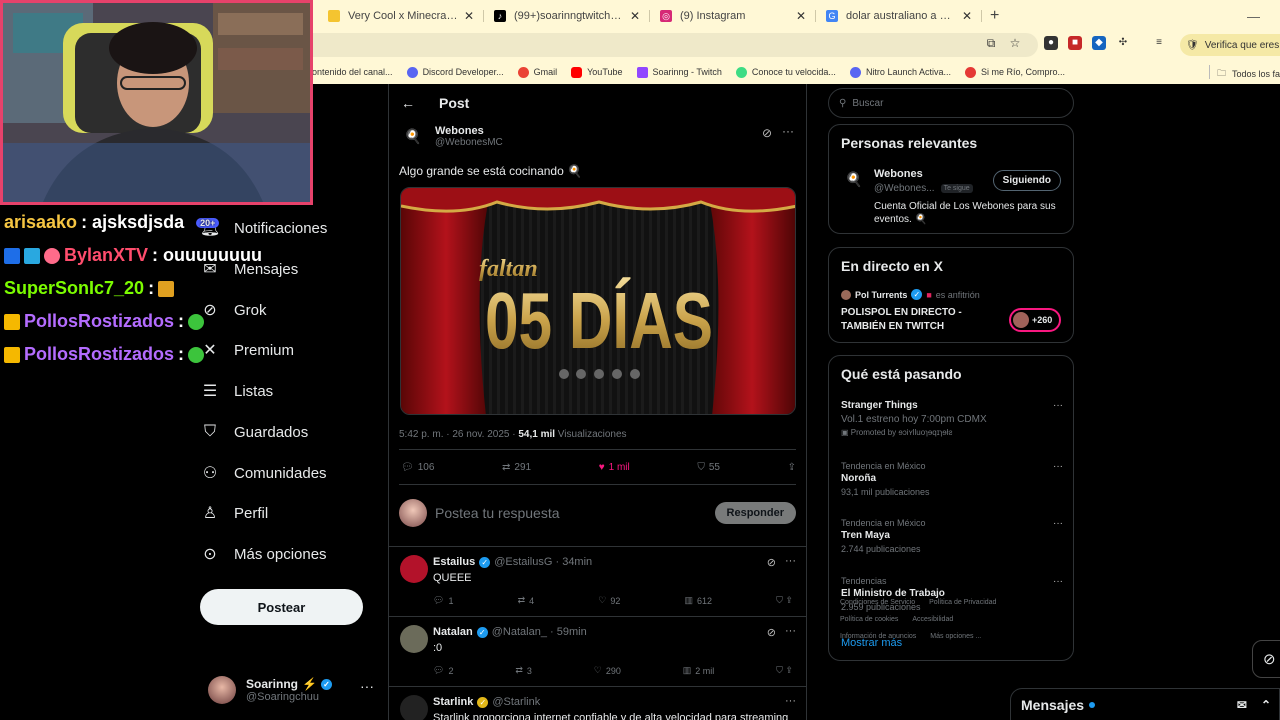  I want to click on nav-premium: ✕ Premium, so click(247, 350).